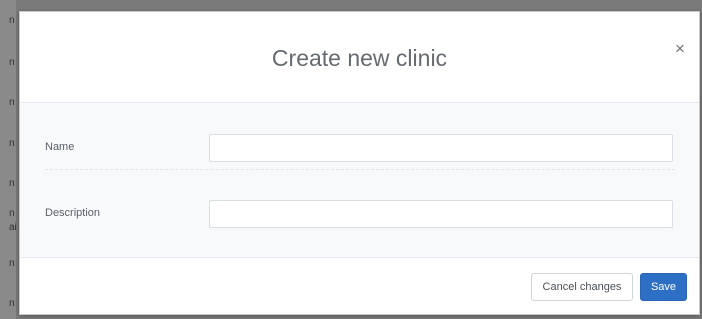 Image resolution: width=702 pixels, height=319 pixels. What do you see at coordinates (441, 148) in the screenshot?
I see `name-field` at bounding box center [441, 148].